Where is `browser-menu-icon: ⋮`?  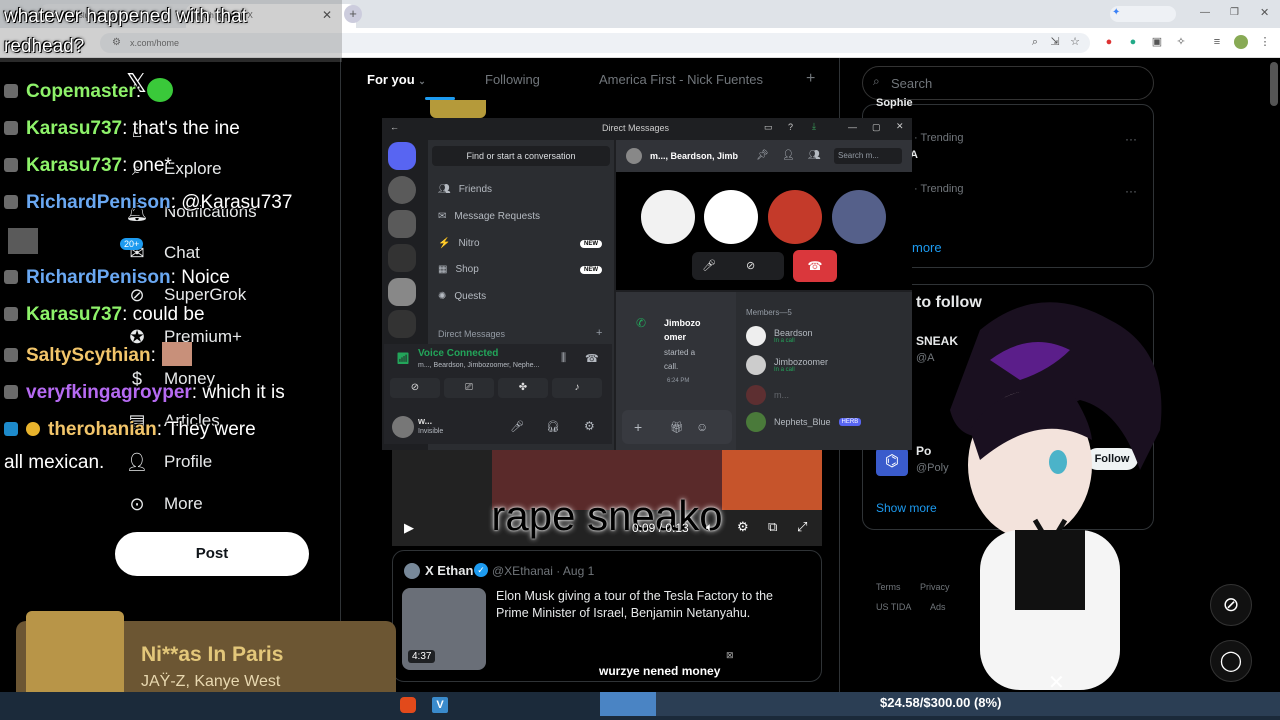
browser-menu-icon: ⋮ is located at coordinates (1265, 42).